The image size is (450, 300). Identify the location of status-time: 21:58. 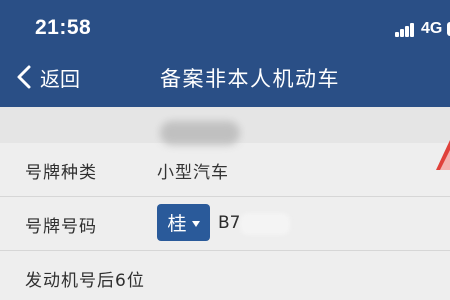
(63, 27).